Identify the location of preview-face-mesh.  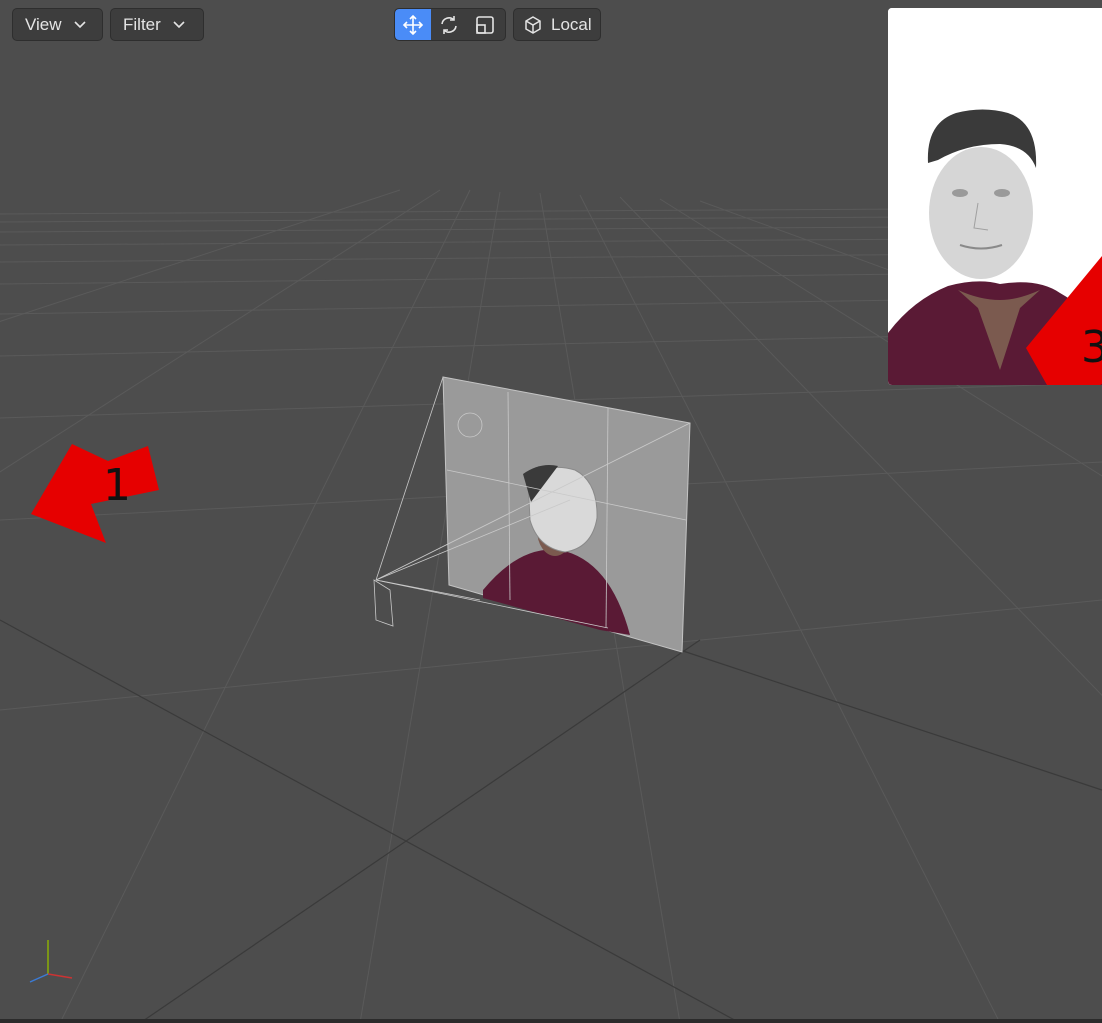
(981, 213).